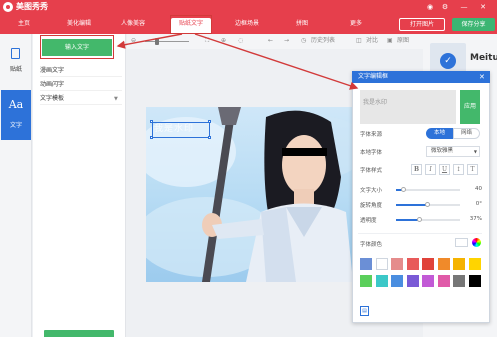 The width and height of the screenshot is (497, 337). Describe the element at coordinates (356, 24) in the screenshot. I see `tab-more: 更多` at that location.